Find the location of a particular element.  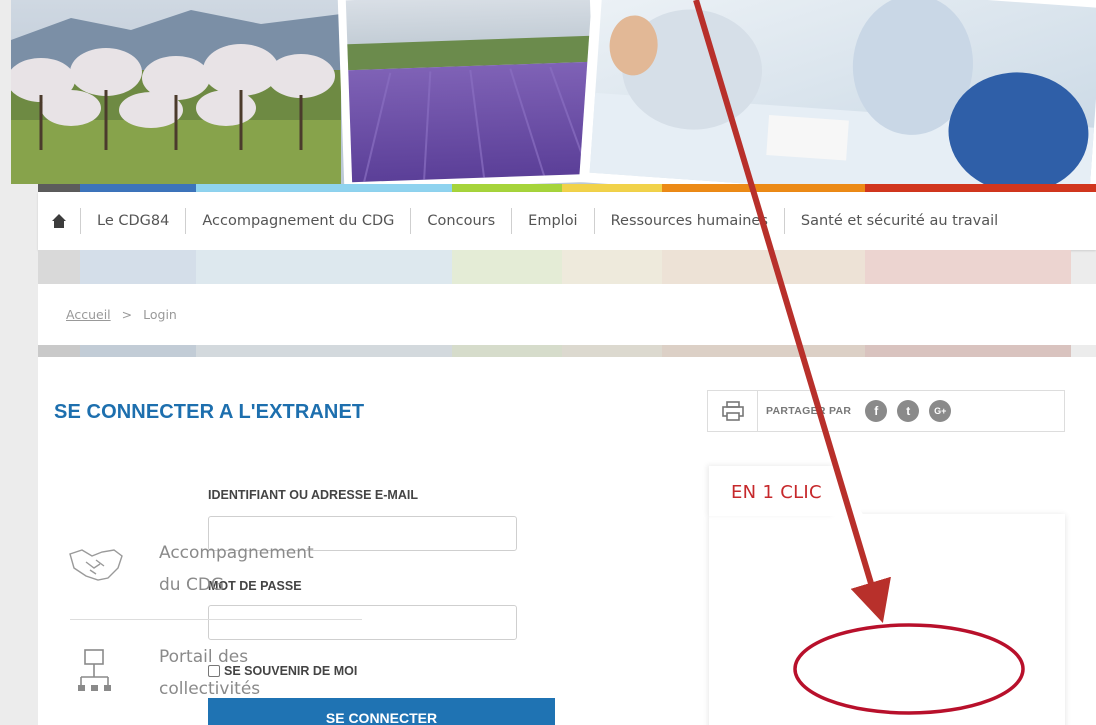

nav-item-concours: Concours is located at coordinates (461, 221).